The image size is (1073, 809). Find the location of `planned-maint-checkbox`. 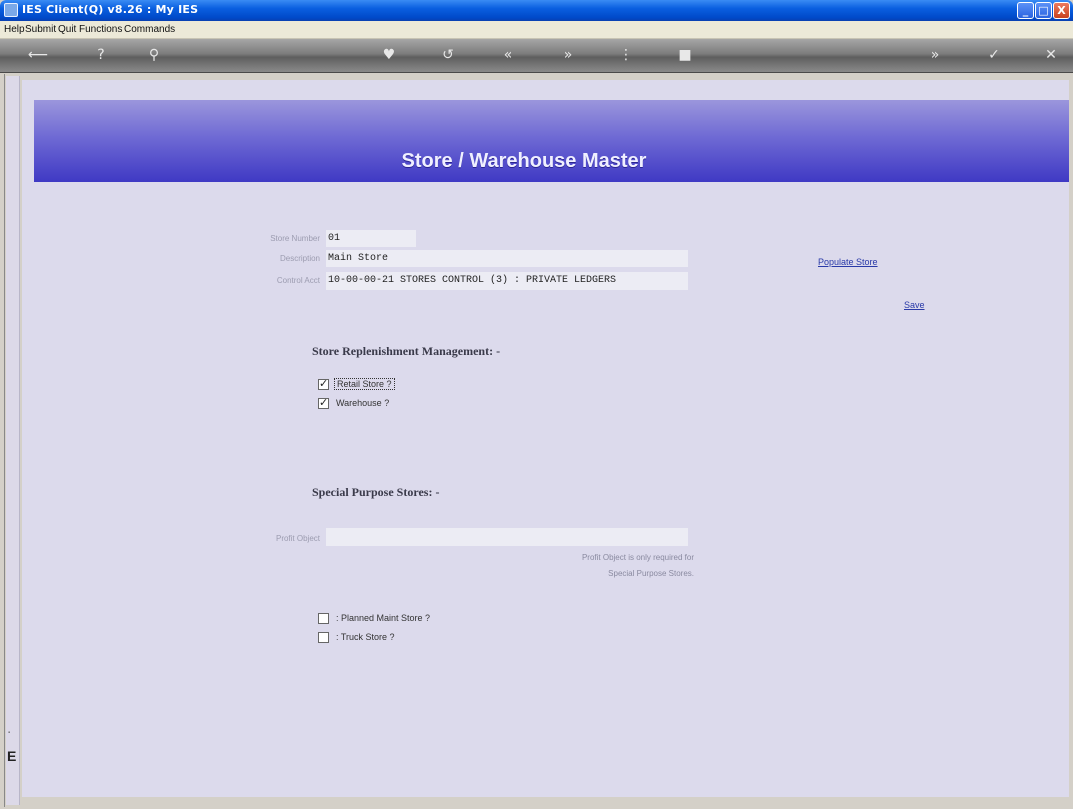

planned-maint-checkbox is located at coordinates (323, 618).